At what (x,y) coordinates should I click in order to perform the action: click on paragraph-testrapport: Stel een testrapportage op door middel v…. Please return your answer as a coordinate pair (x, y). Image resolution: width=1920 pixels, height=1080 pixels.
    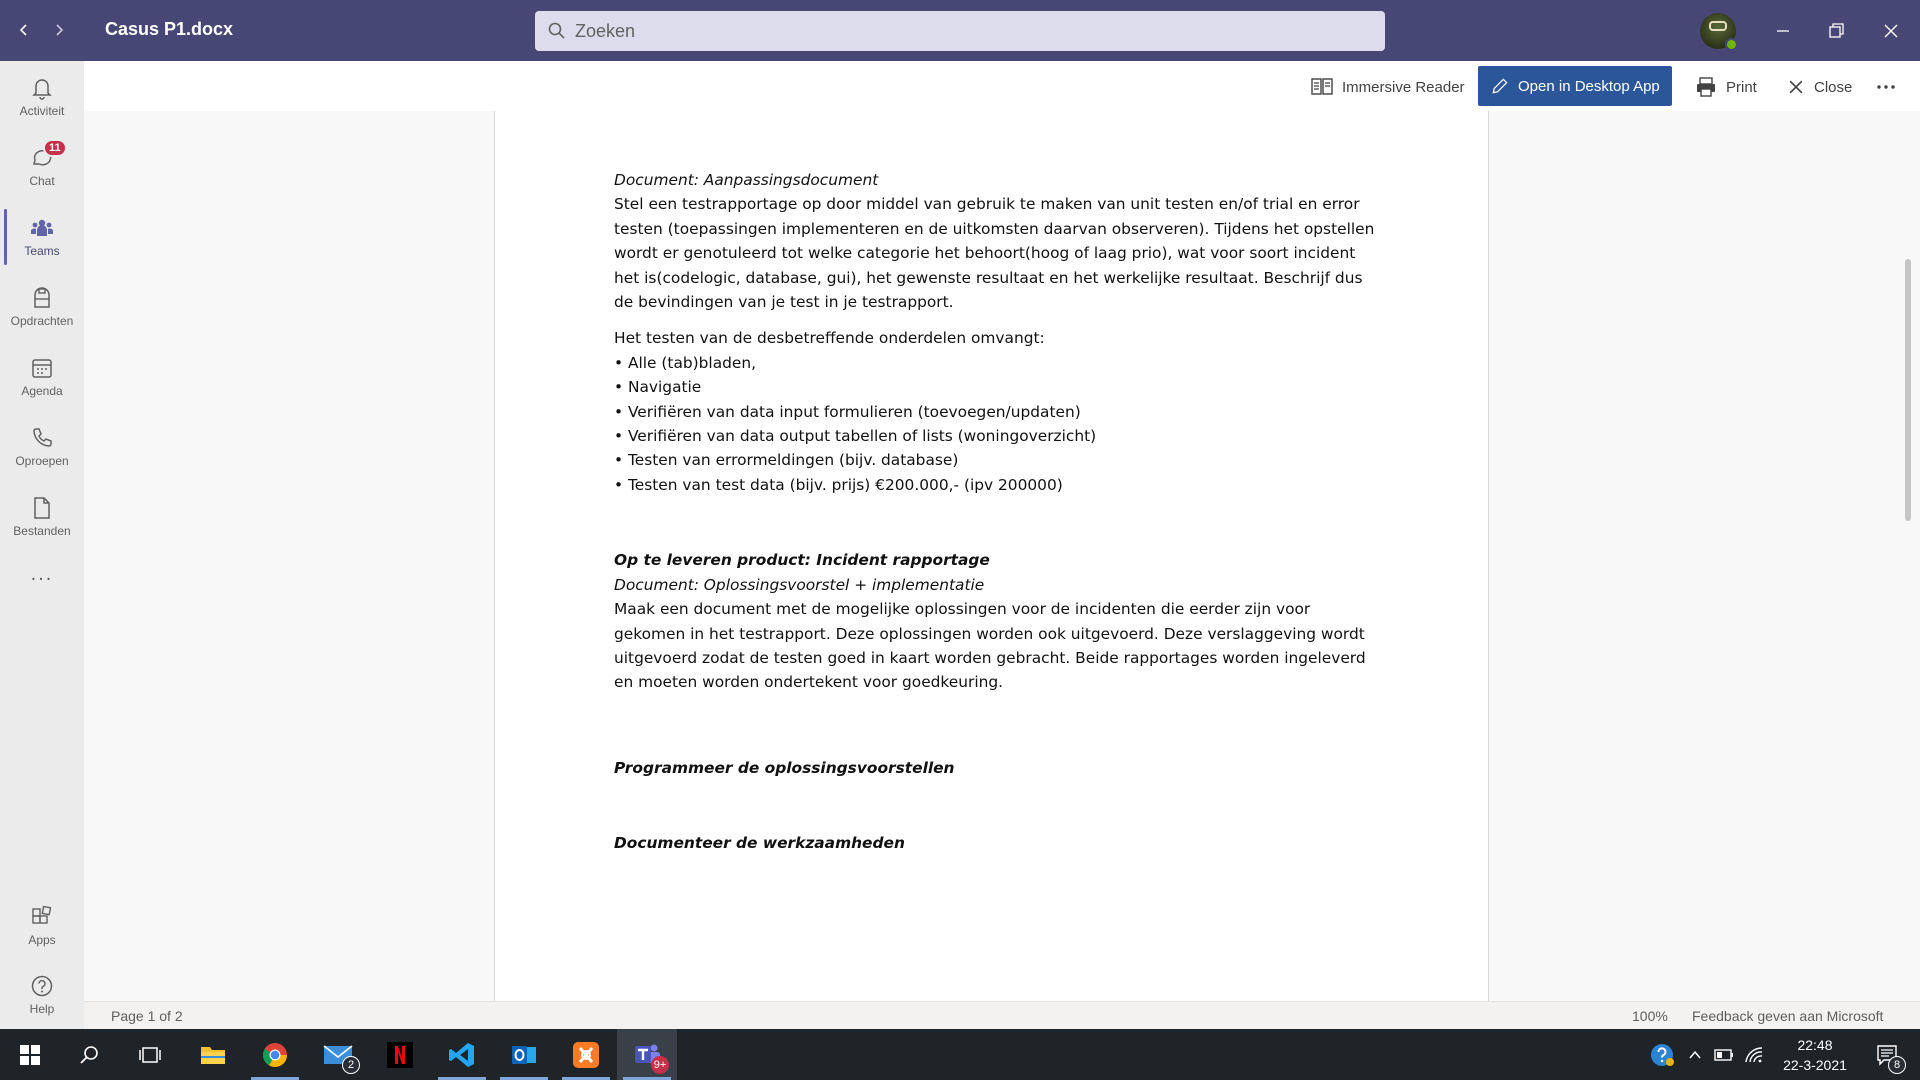
    Looking at the image, I should click on (994, 253).